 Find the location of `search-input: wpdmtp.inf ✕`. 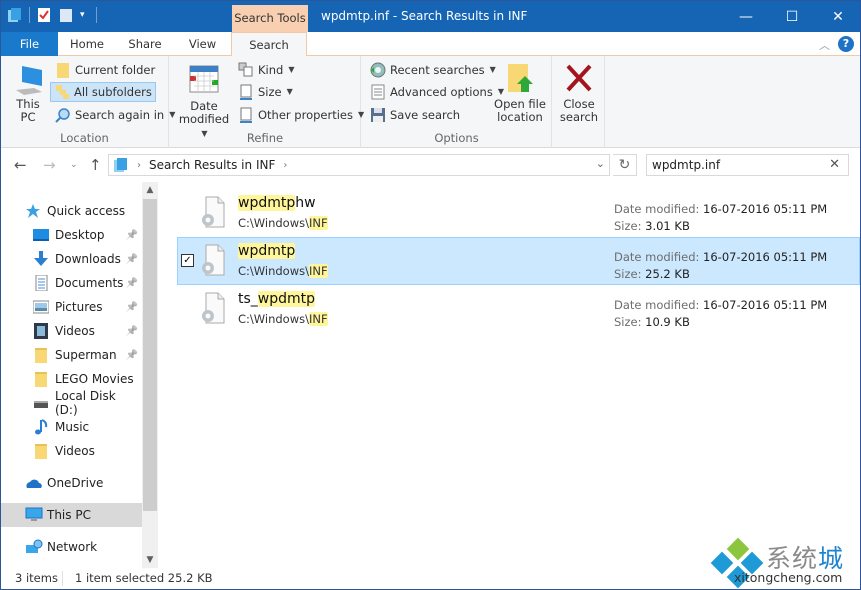

search-input: wpdmtp.inf ✕ is located at coordinates (747, 165).